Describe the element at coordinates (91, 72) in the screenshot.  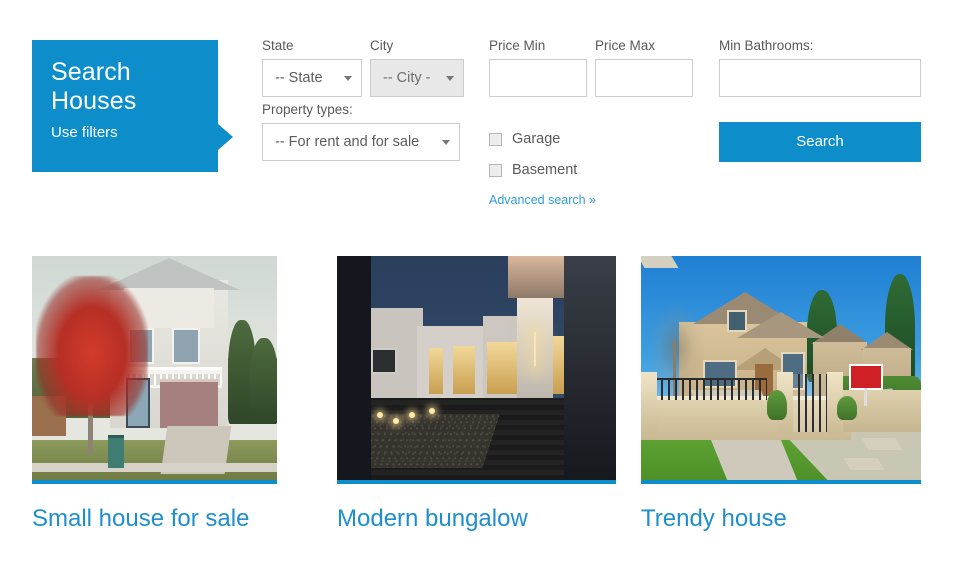
I see `search-panel-title-line1: Search` at that location.